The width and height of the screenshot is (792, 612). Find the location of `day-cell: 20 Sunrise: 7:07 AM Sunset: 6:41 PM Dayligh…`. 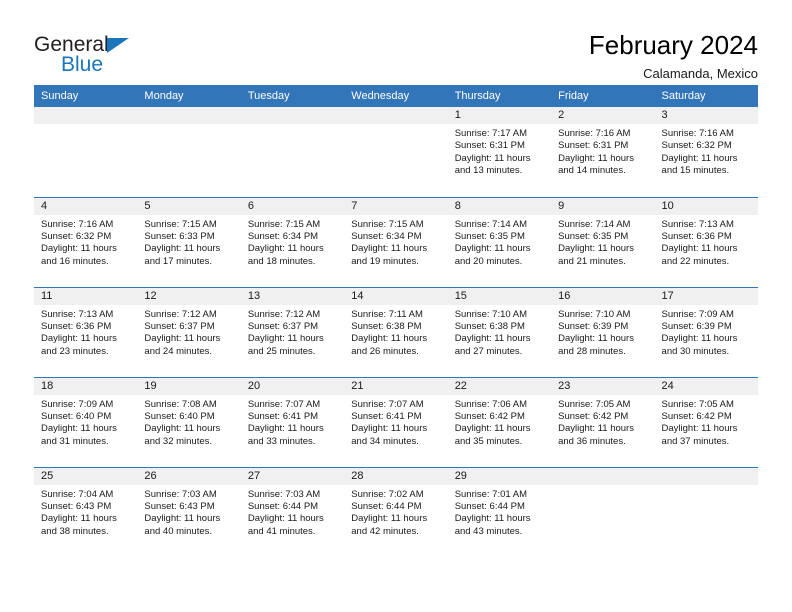

day-cell: 20 Sunrise: 7:07 AM Sunset: 6:41 PM Dayligh… is located at coordinates (292, 421).